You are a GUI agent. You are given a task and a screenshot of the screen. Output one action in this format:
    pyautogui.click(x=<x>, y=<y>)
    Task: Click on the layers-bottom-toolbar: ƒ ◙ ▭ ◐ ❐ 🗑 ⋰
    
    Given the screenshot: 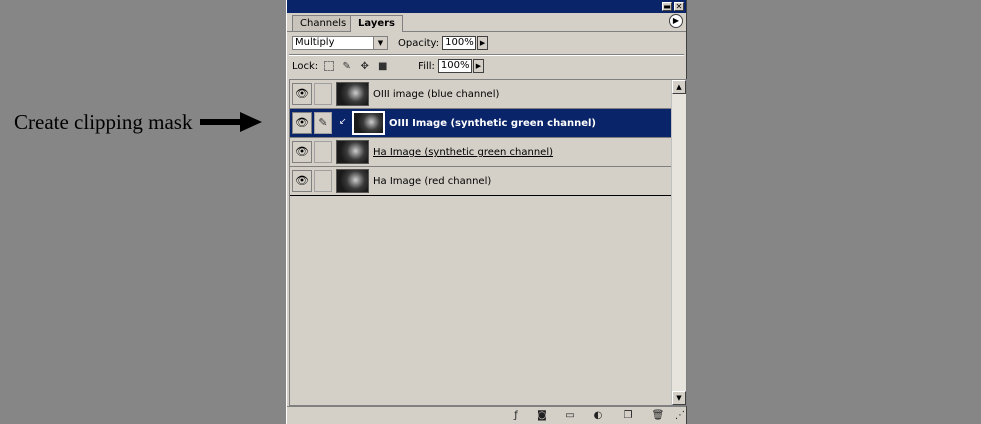 What is the action you would take?
    pyautogui.click(x=486, y=415)
    